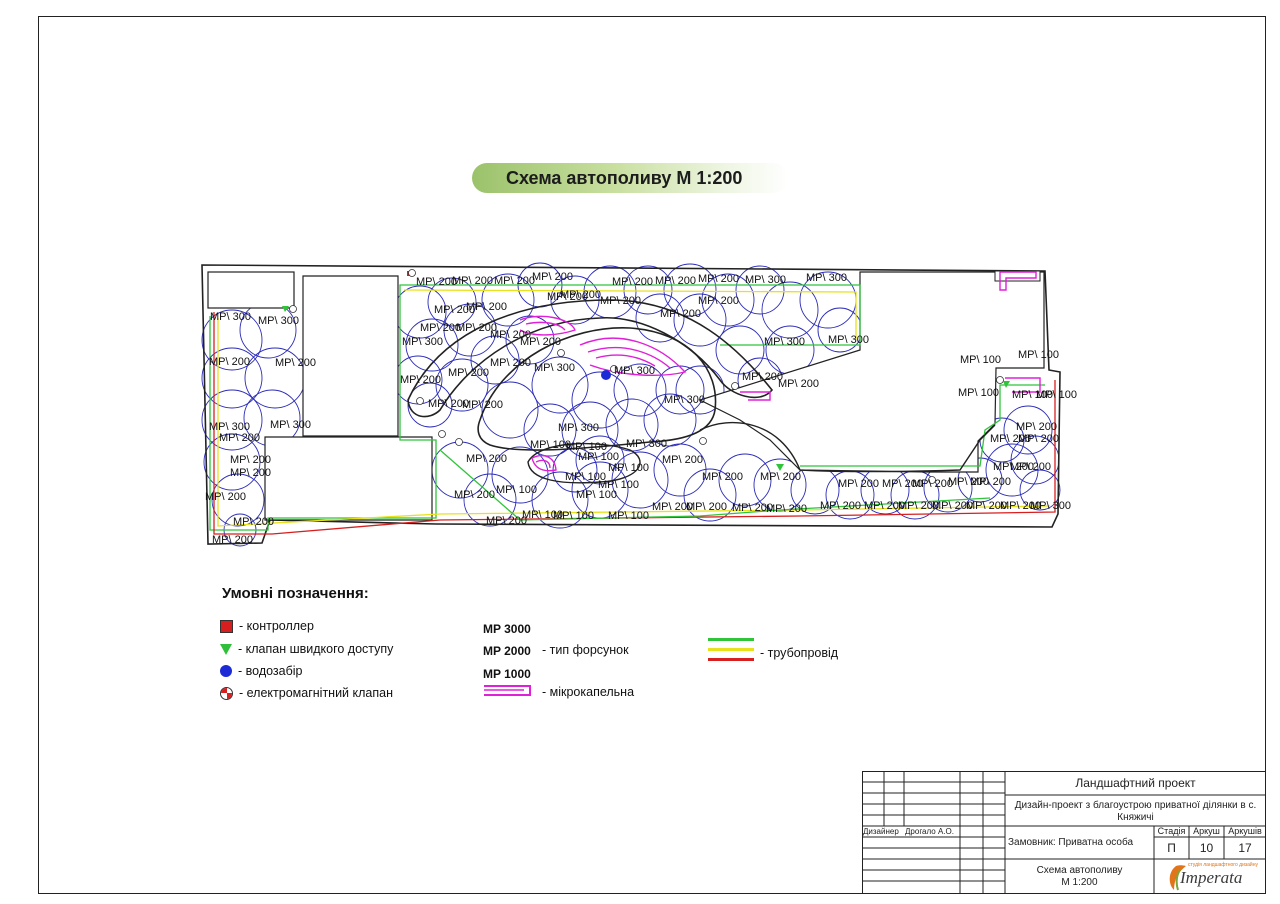 The image size is (1280, 904). What do you see at coordinates (606, 375) in the screenshot?
I see `water-intake-symbol` at bounding box center [606, 375].